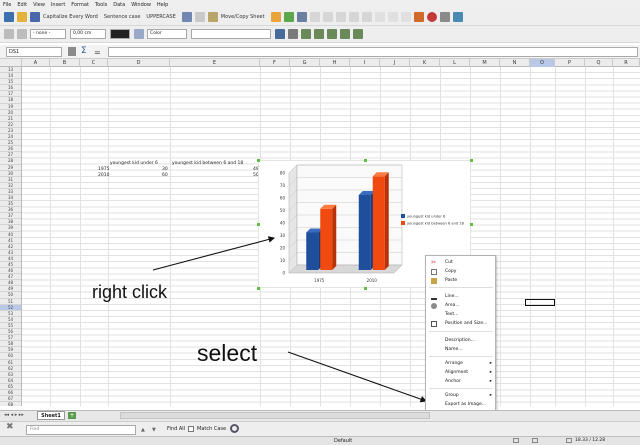 Image resolution: width=640 pixels, height=445 pixels. Describe the element at coordinates (94, 63) in the screenshot. I see `column-header: C` at that location.